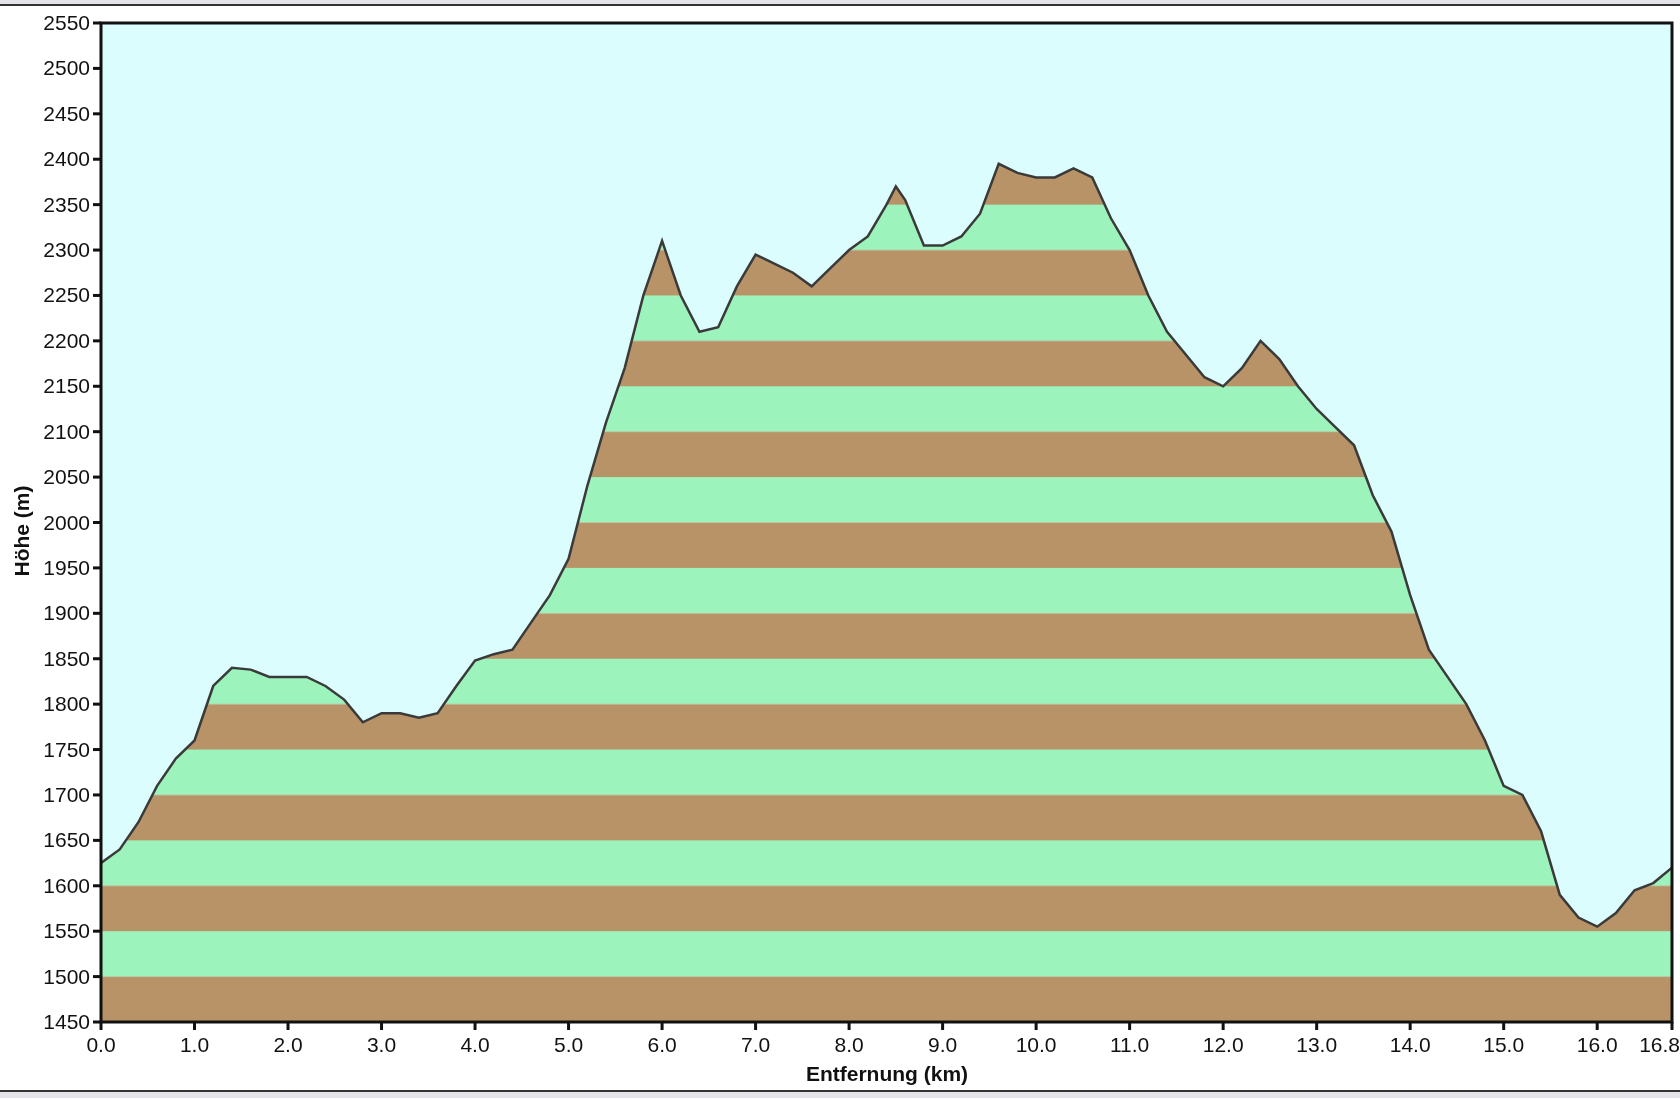  Describe the element at coordinates (756, 1044) in the screenshot. I see `x-tick-label: 7.0` at that location.